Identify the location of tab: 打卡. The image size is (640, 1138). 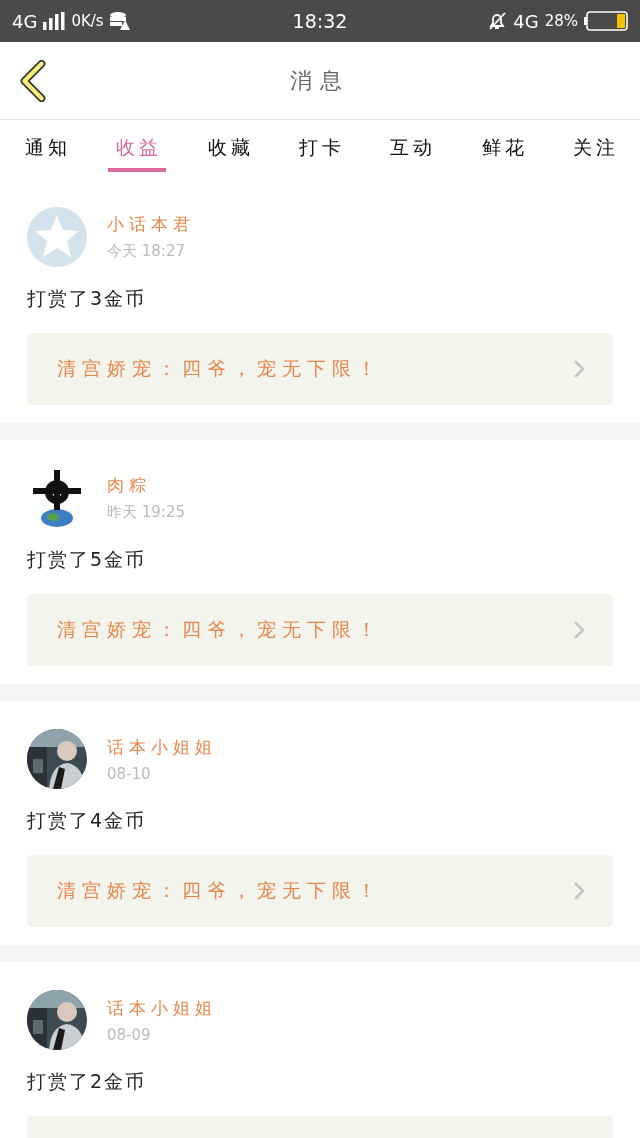
(320, 146).